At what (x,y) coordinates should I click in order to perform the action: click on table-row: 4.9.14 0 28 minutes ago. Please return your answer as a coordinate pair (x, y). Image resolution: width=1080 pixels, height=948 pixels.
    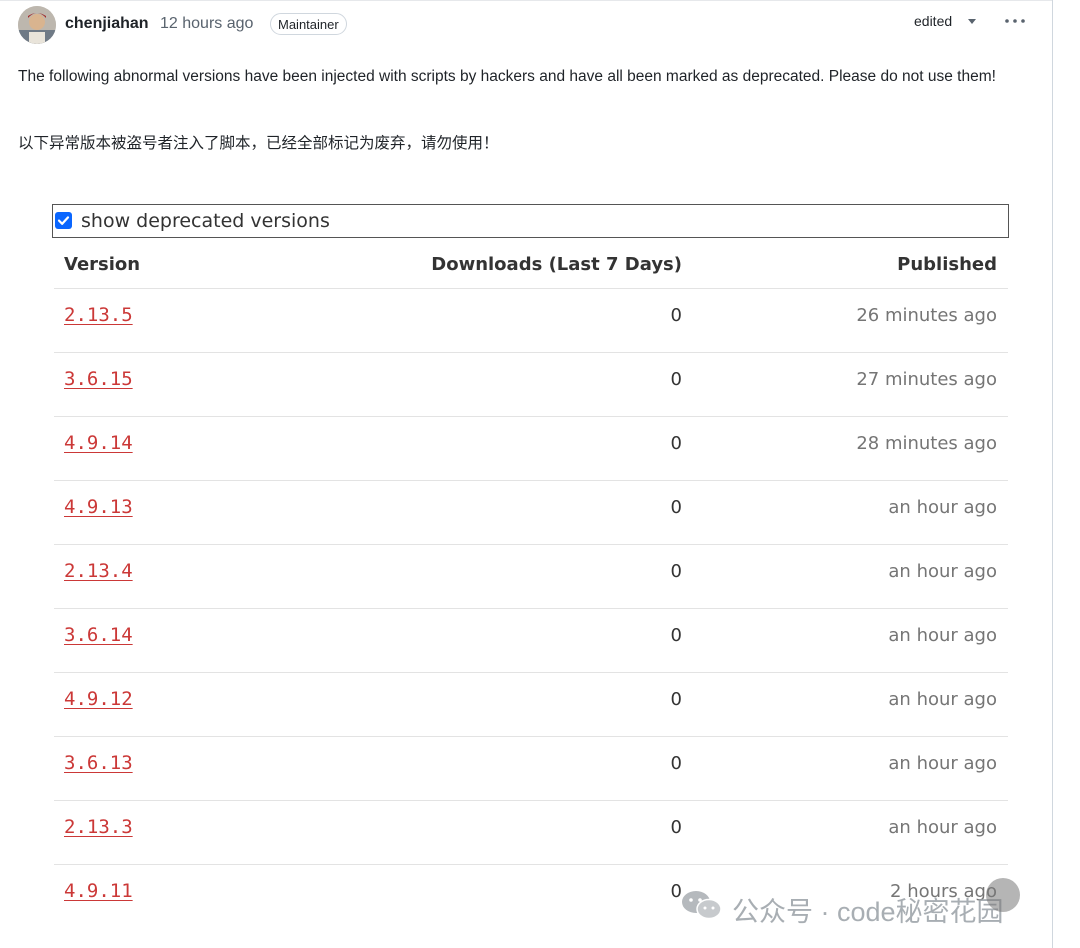
    Looking at the image, I should click on (531, 449).